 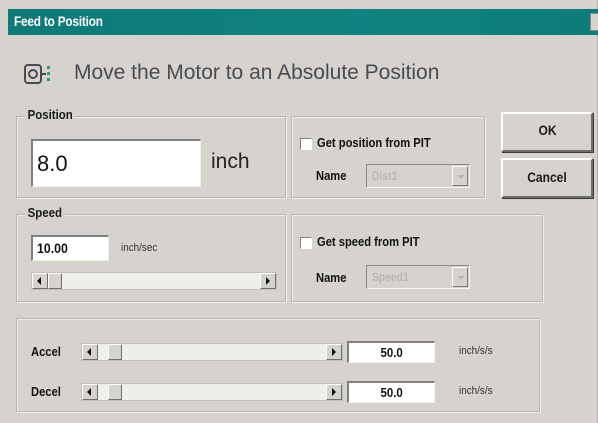 What do you see at coordinates (46, 391) in the screenshot?
I see `decel-label: Decel` at bounding box center [46, 391].